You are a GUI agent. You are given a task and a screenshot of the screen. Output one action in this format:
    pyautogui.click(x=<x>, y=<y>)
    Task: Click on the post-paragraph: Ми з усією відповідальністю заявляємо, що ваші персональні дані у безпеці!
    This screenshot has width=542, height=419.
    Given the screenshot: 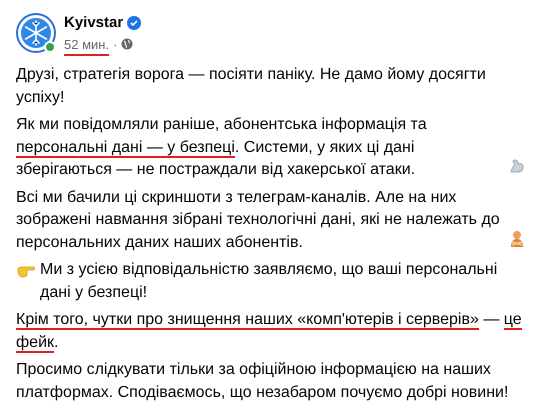 What is the action you would take?
    pyautogui.click(x=269, y=281)
    